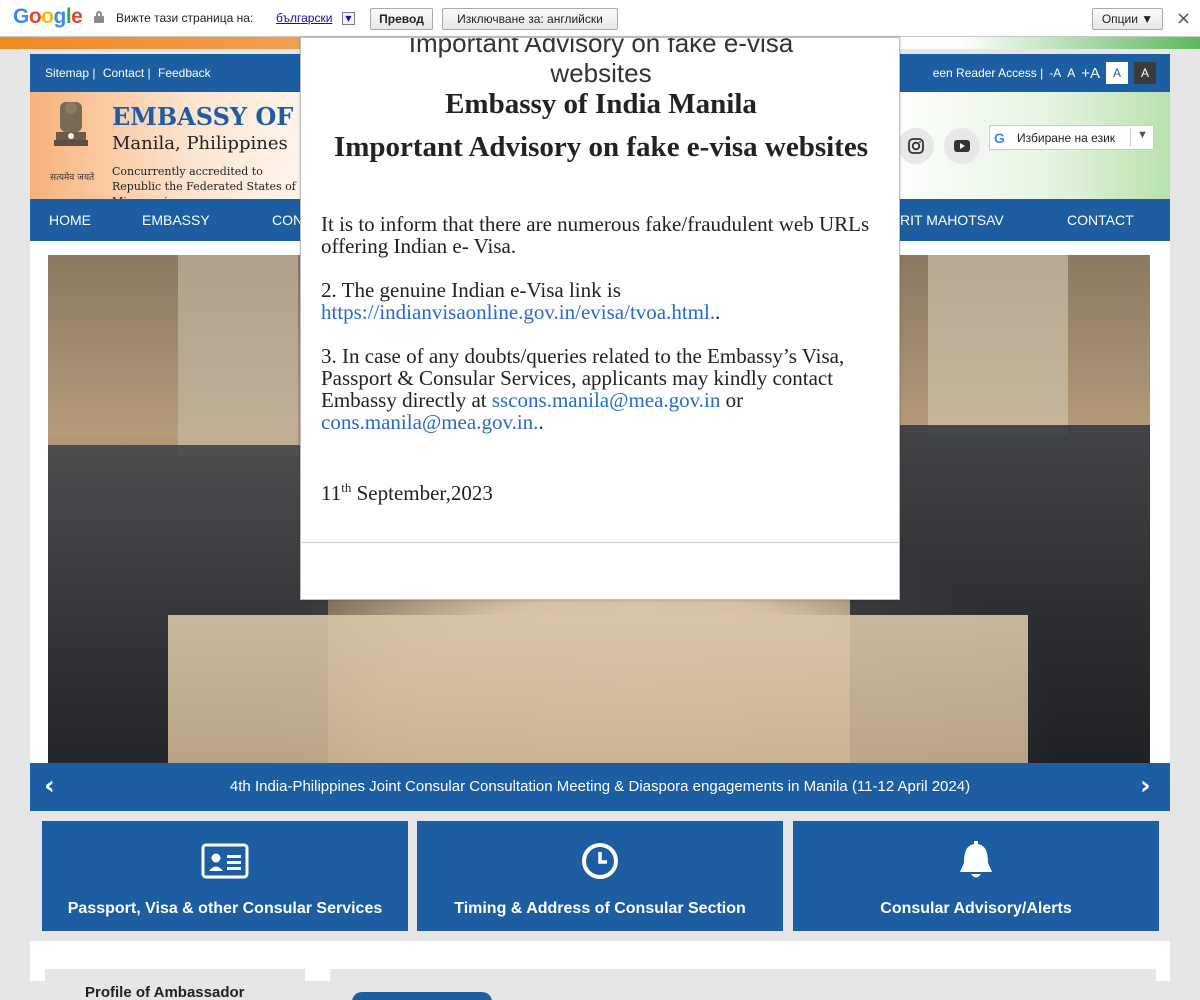  I want to click on clock-icon, so click(600, 861).